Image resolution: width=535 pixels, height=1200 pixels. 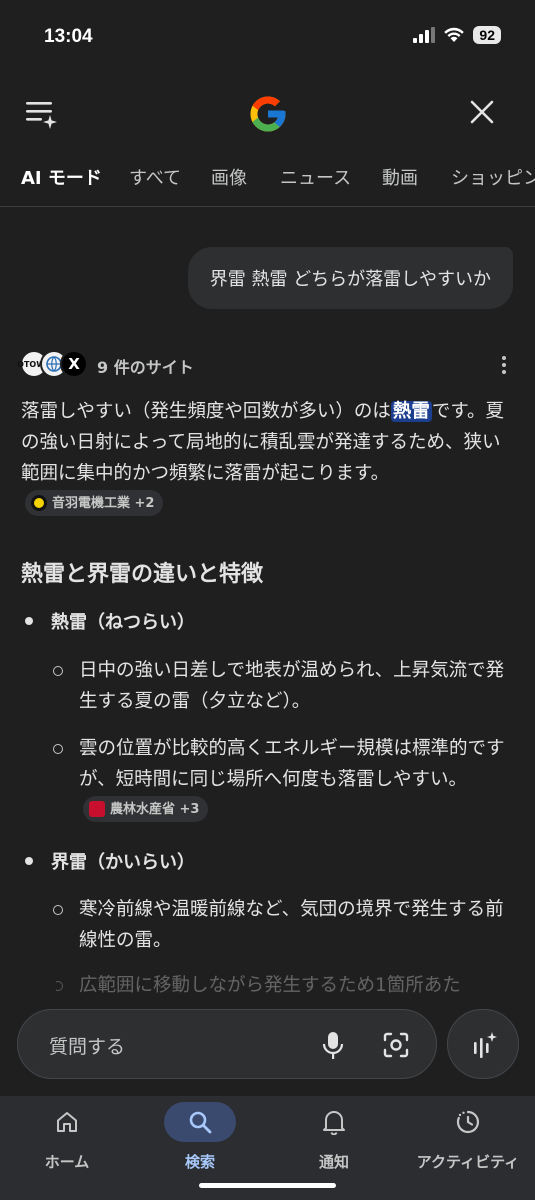 I want to click on highlight-term: 熱雷, so click(x=411, y=411).